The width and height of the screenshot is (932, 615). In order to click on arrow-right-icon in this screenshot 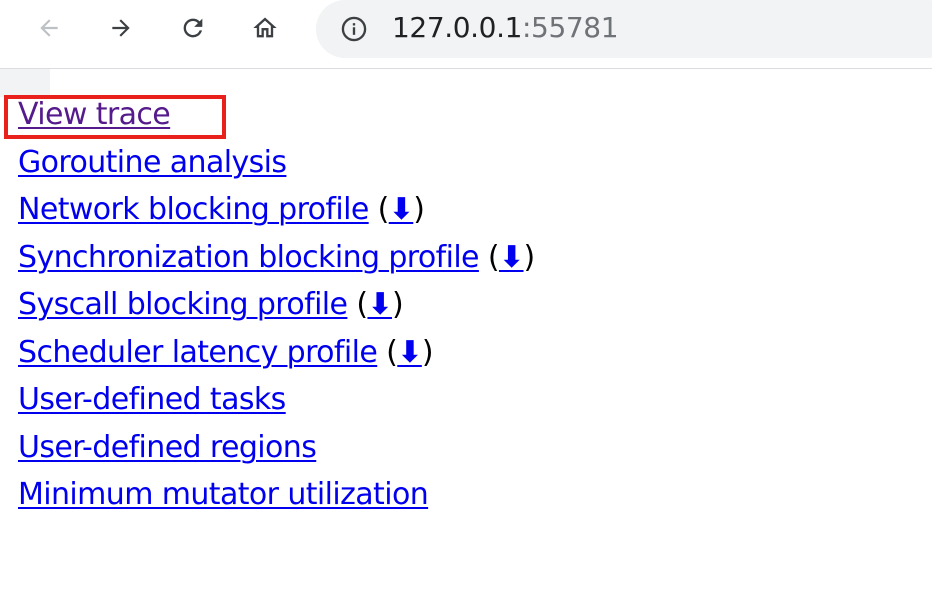, I will do `click(121, 28)`.